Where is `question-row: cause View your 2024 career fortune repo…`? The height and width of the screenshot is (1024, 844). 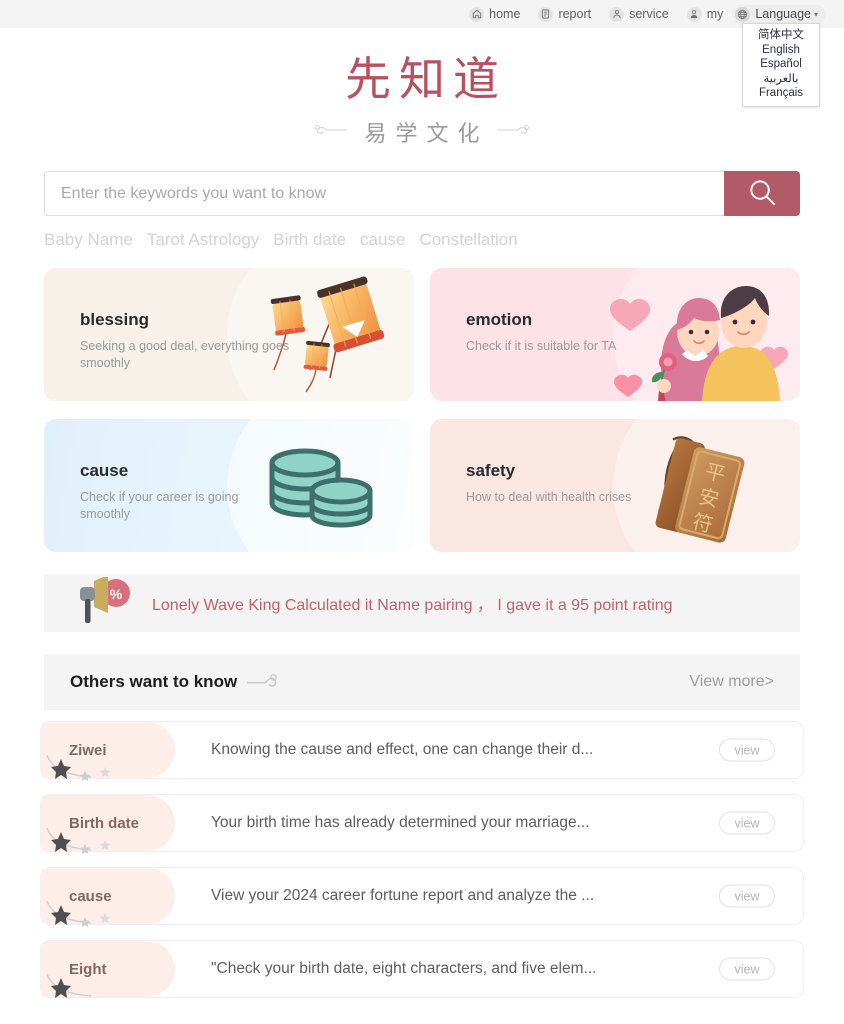
question-row: cause View your 2024 career fortune repo… is located at coordinates (422, 897).